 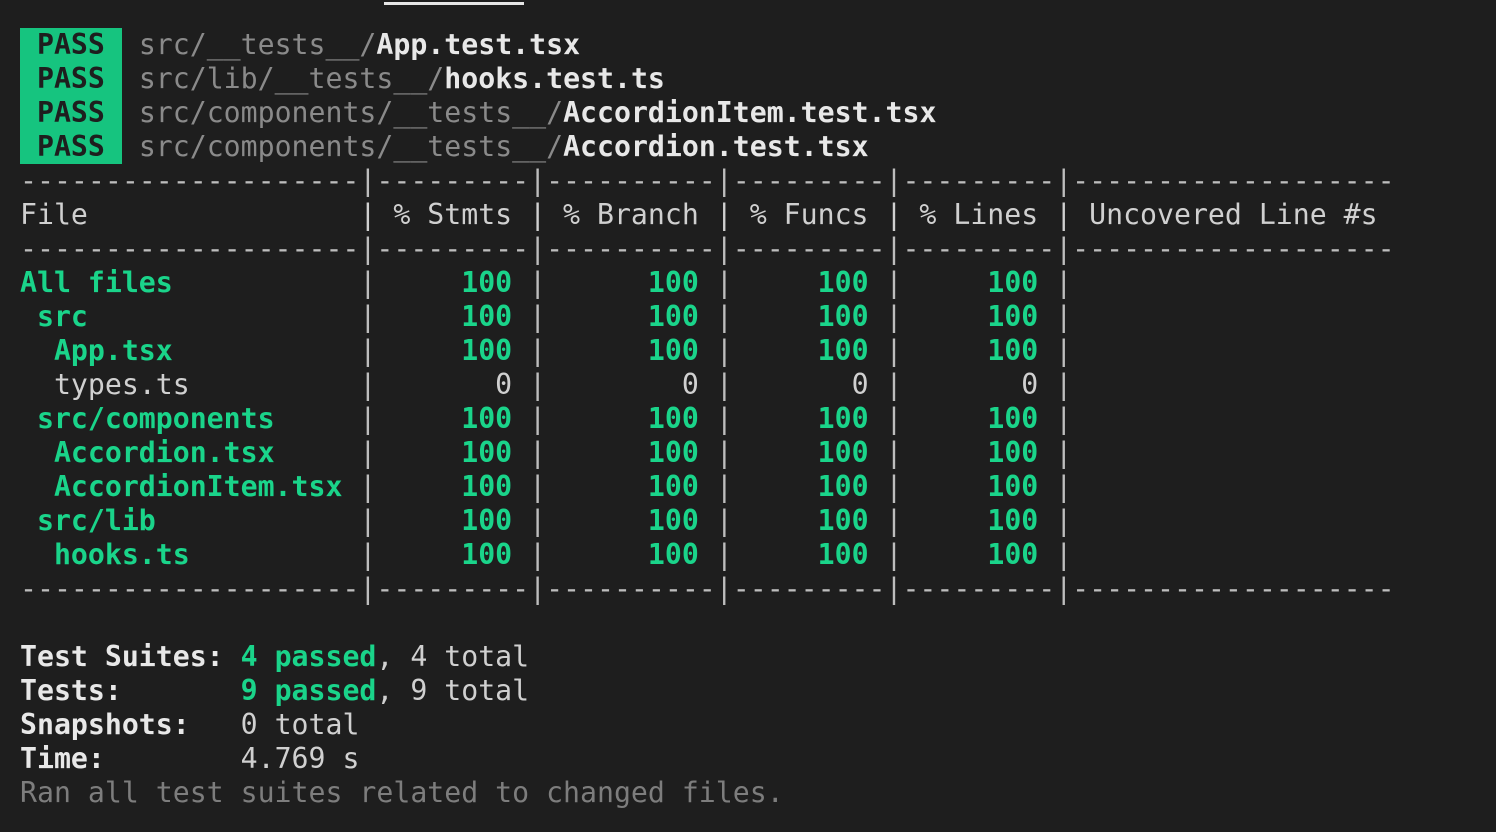 What do you see at coordinates (190, 384) in the screenshot?
I see `file-name: types.ts` at bounding box center [190, 384].